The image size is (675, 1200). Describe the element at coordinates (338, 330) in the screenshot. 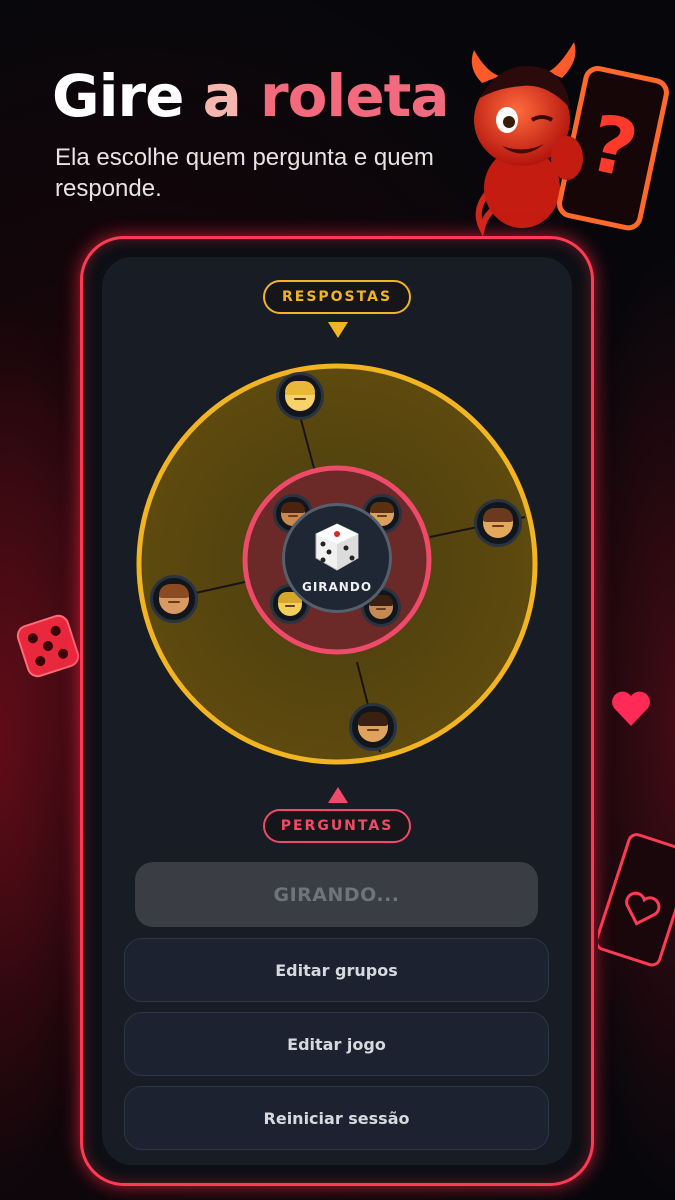

I see `answers-pointer-icon` at that location.